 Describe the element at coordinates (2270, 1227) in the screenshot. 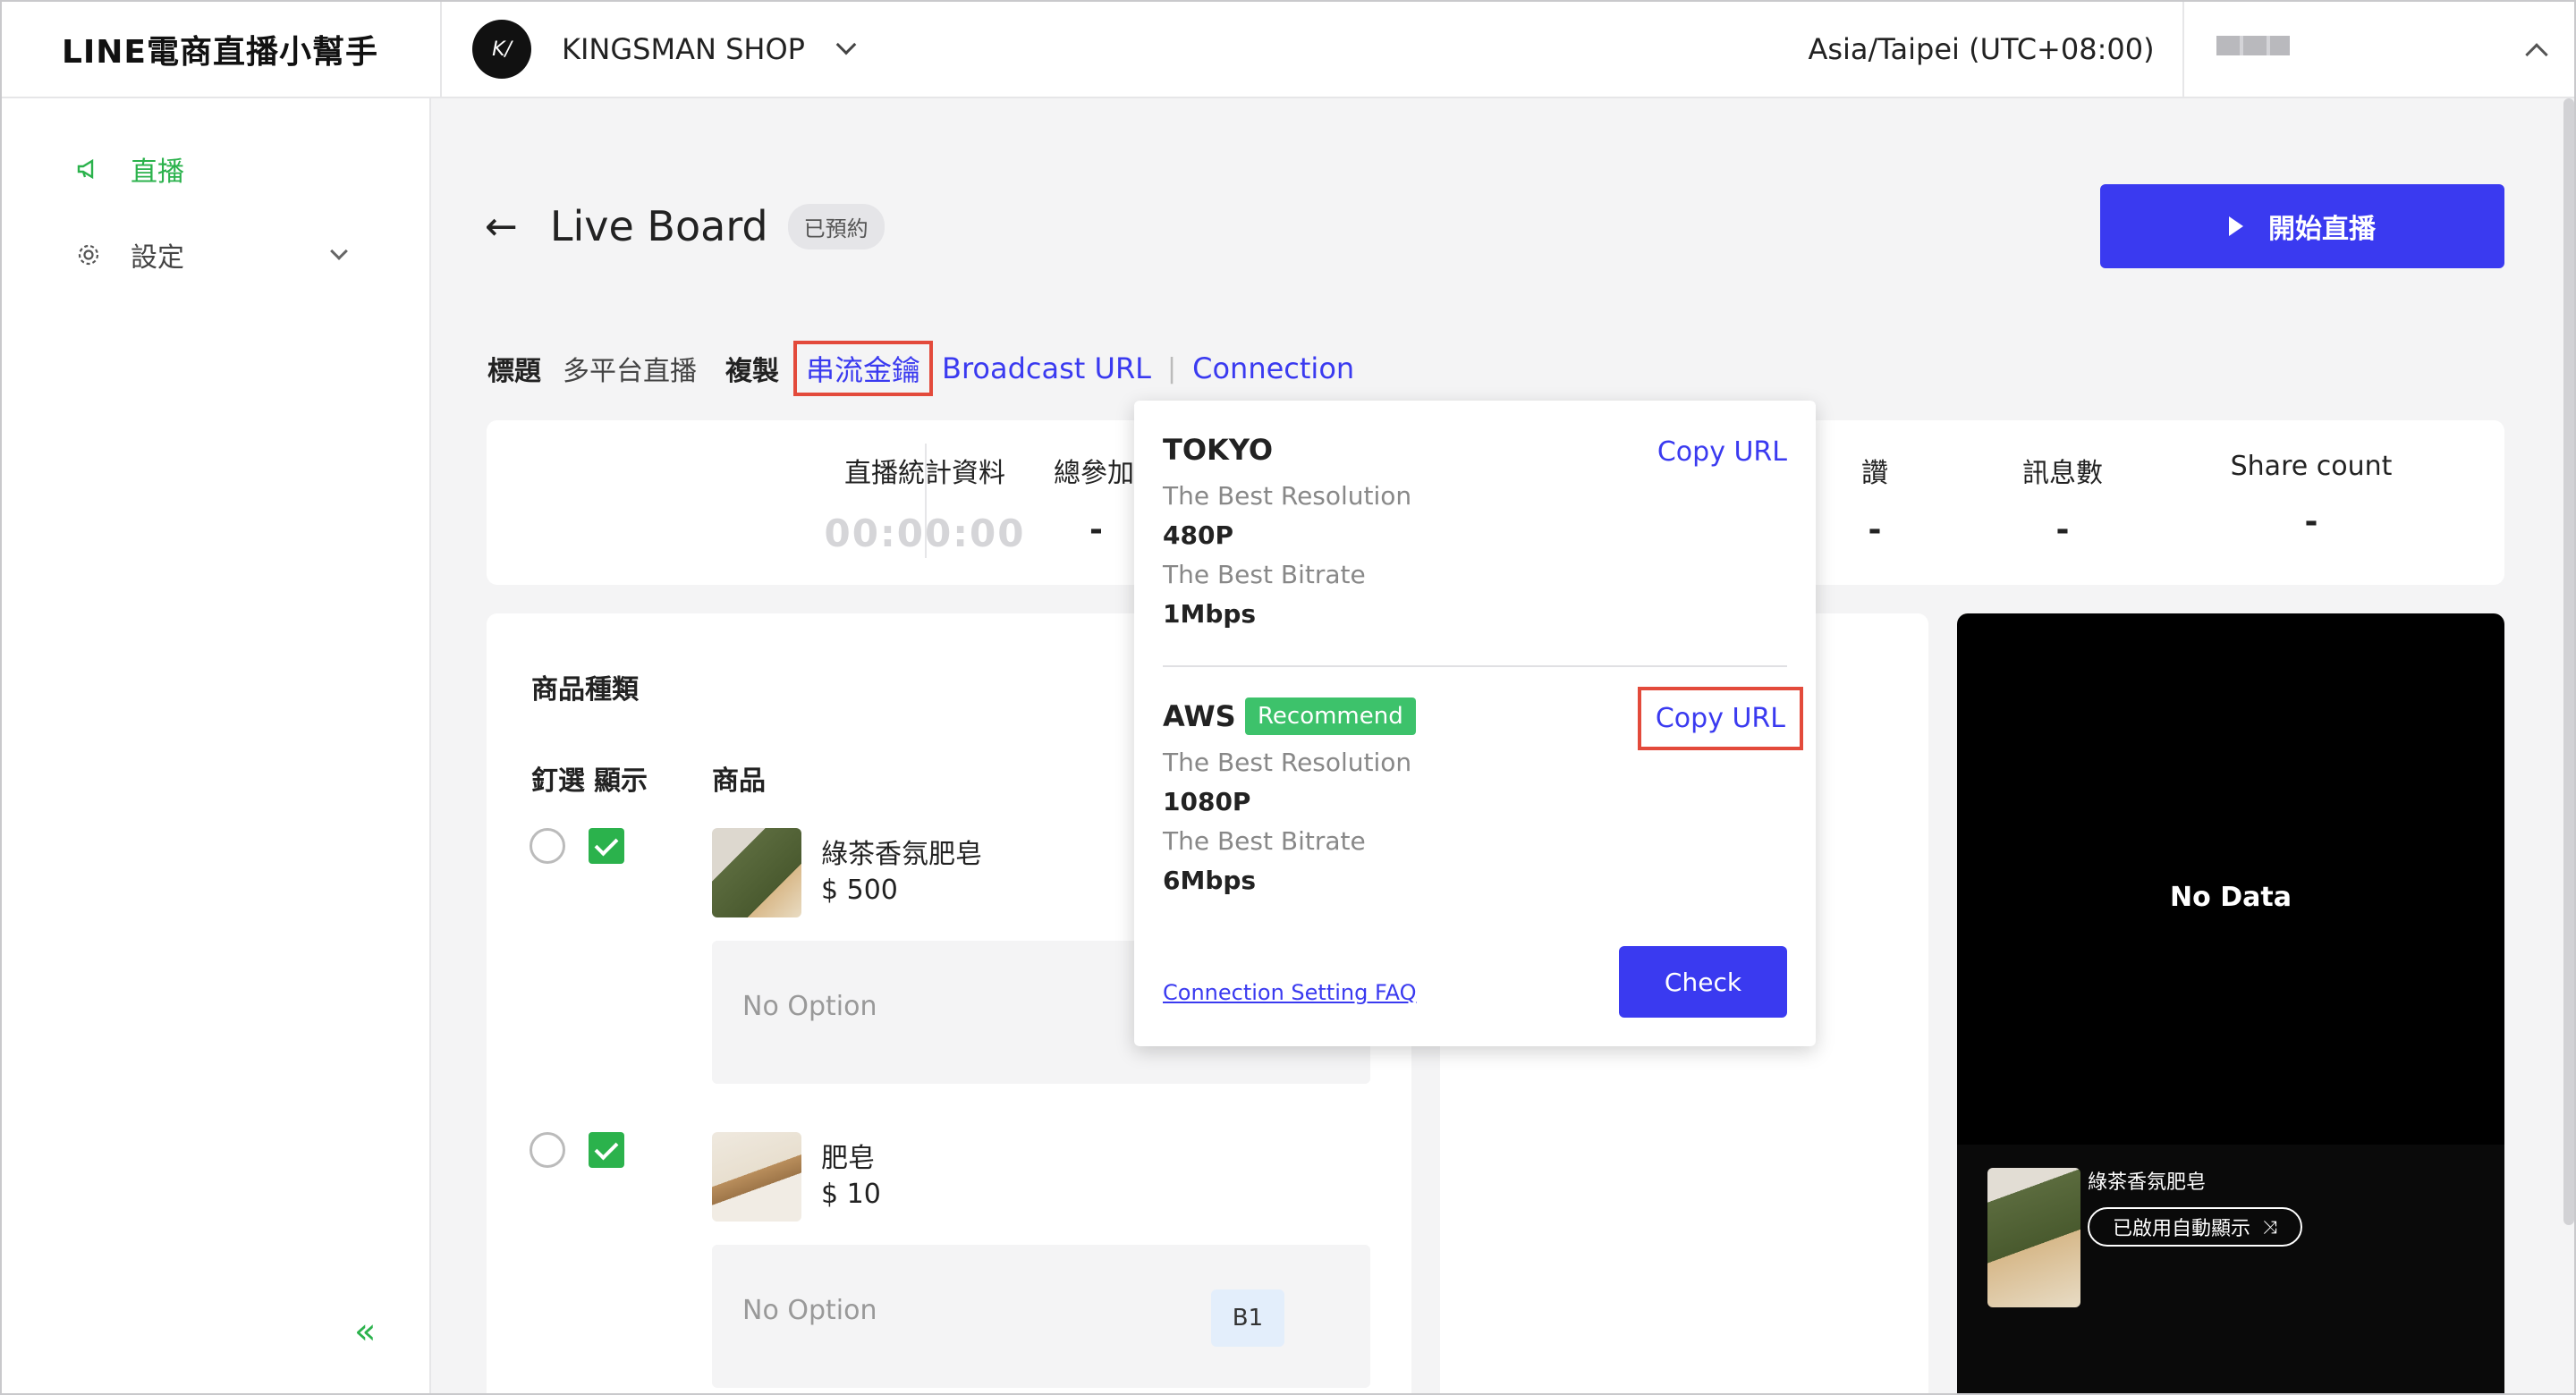

I see `shuffle-icon: ⤨` at that location.